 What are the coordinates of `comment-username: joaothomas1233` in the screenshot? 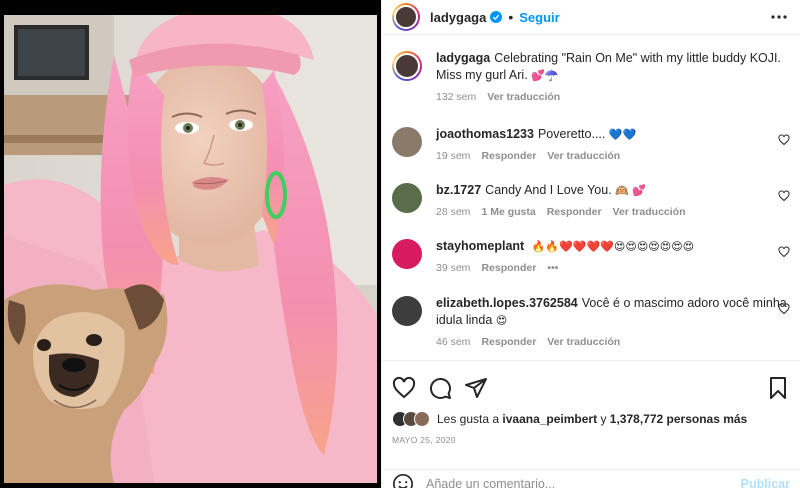 It's located at (485, 134).